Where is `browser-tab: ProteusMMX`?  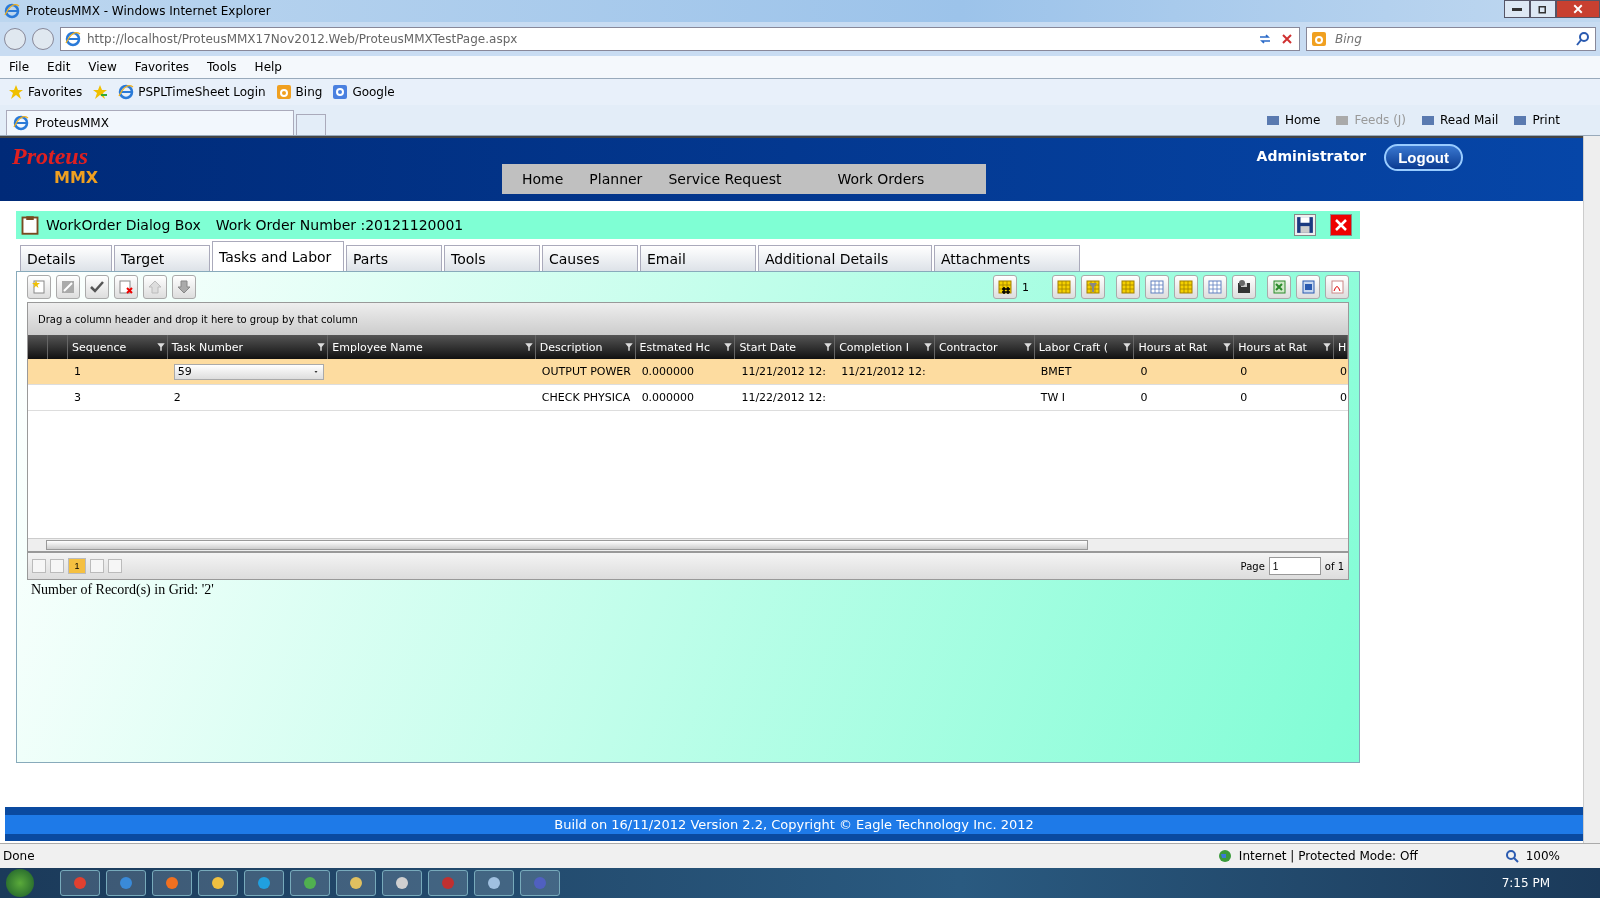 browser-tab: ProteusMMX is located at coordinates (150, 122).